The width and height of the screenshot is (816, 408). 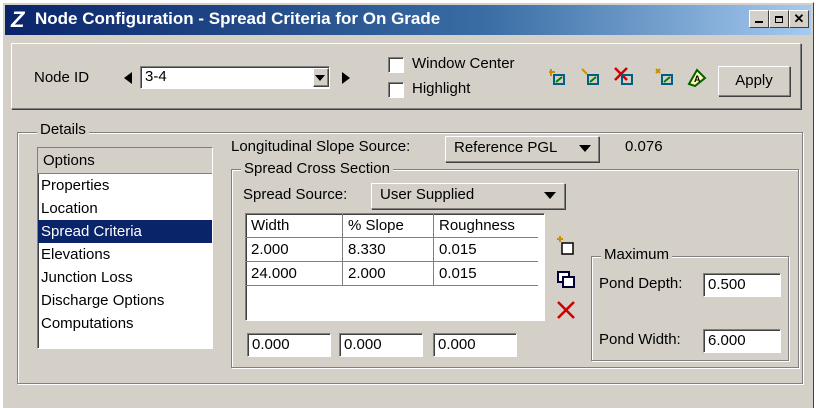 I want to click on roughness-entry-field: 0.000, so click(x=475, y=345).